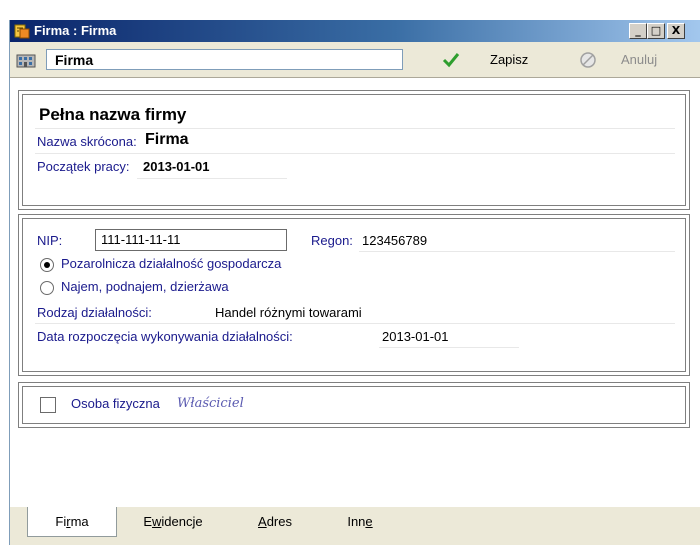 This screenshot has width=700, height=545. What do you see at coordinates (47, 288) in the screenshot?
I see `radio-najem` at bounding box center [47, 288].